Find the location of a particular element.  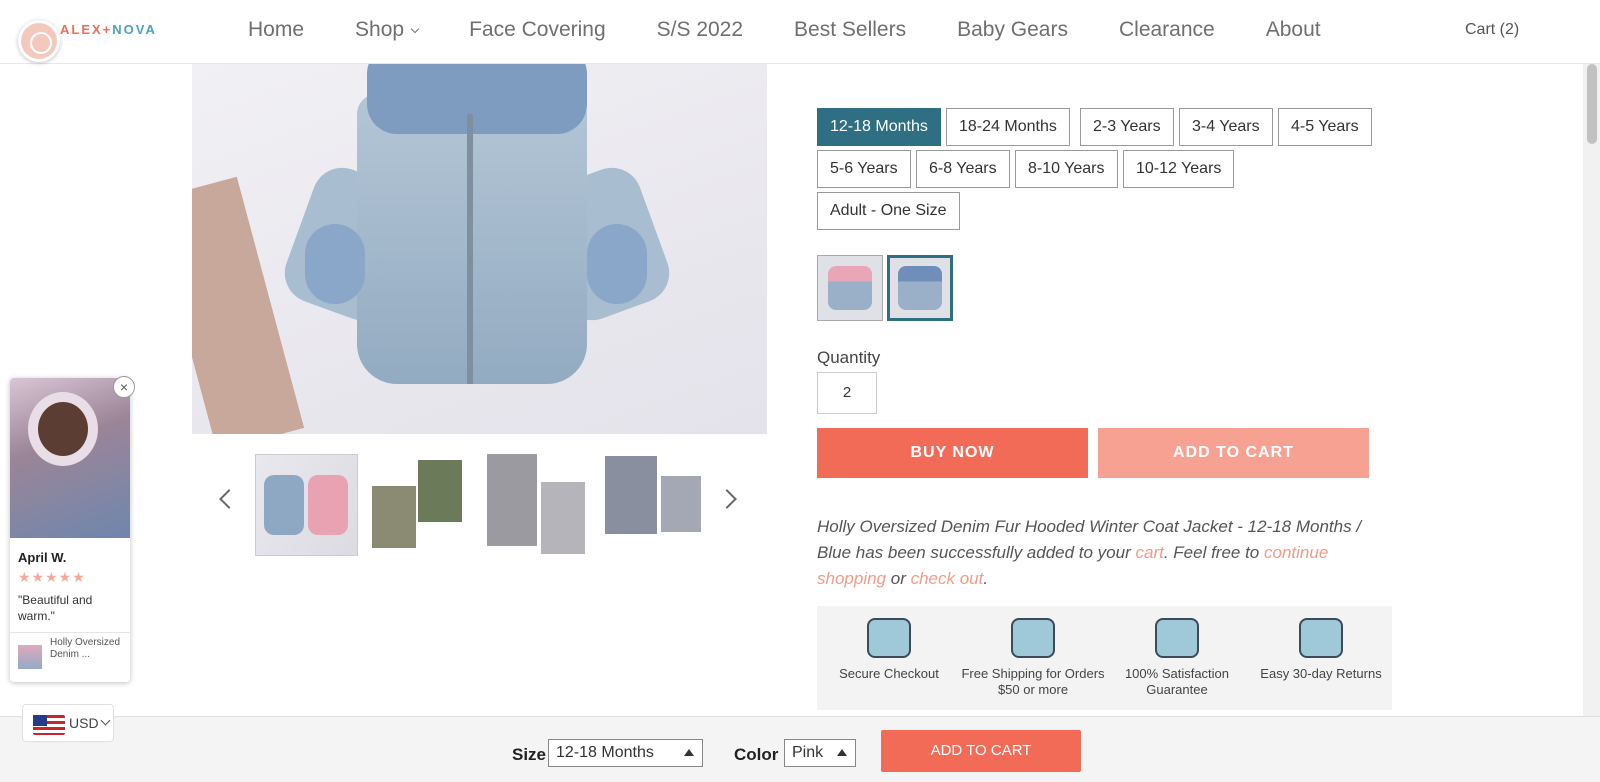

currency-selector: USD is located at coordinates (68, 723).